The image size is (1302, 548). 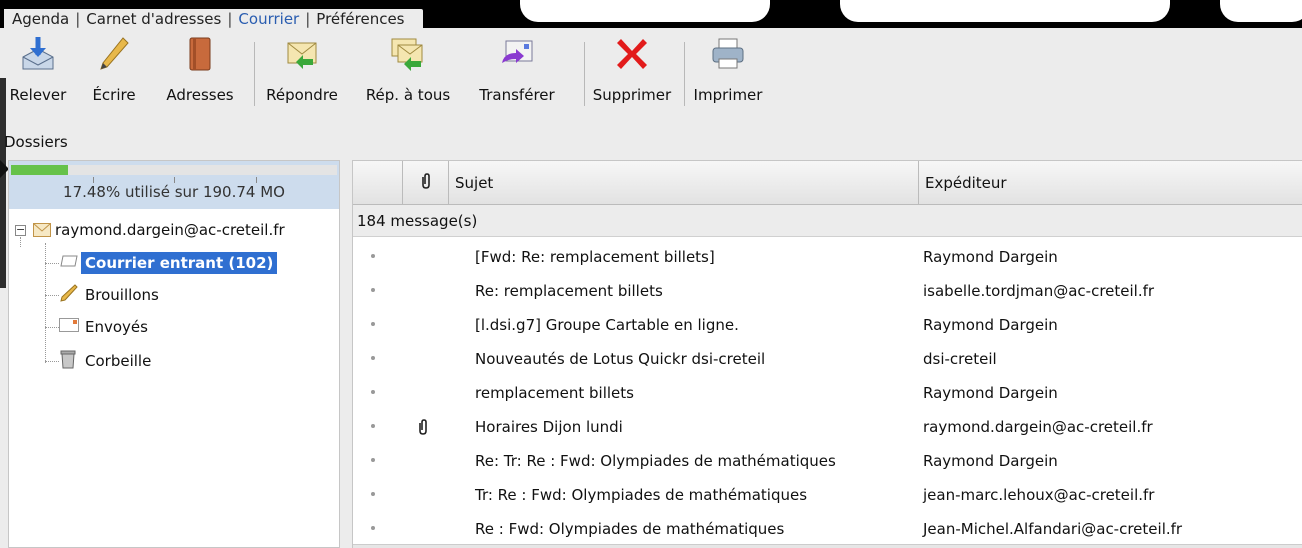 I want to click on fetch-mail-button: Relever, so click(x=38, y=71).